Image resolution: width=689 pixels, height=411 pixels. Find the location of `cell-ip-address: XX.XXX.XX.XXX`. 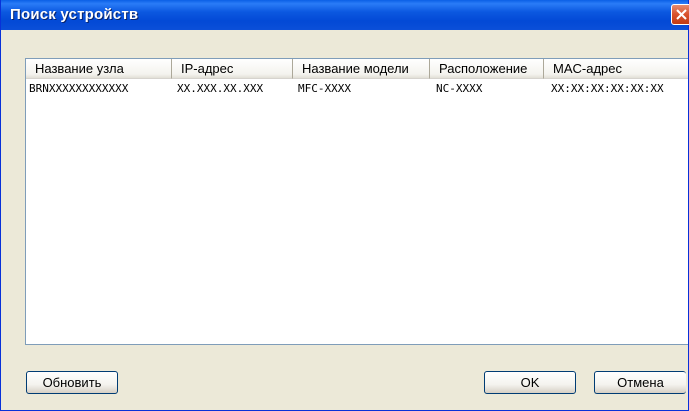

cell-ip-address: XX.XXX.XX.XXX is located at coordinates (220, 88).